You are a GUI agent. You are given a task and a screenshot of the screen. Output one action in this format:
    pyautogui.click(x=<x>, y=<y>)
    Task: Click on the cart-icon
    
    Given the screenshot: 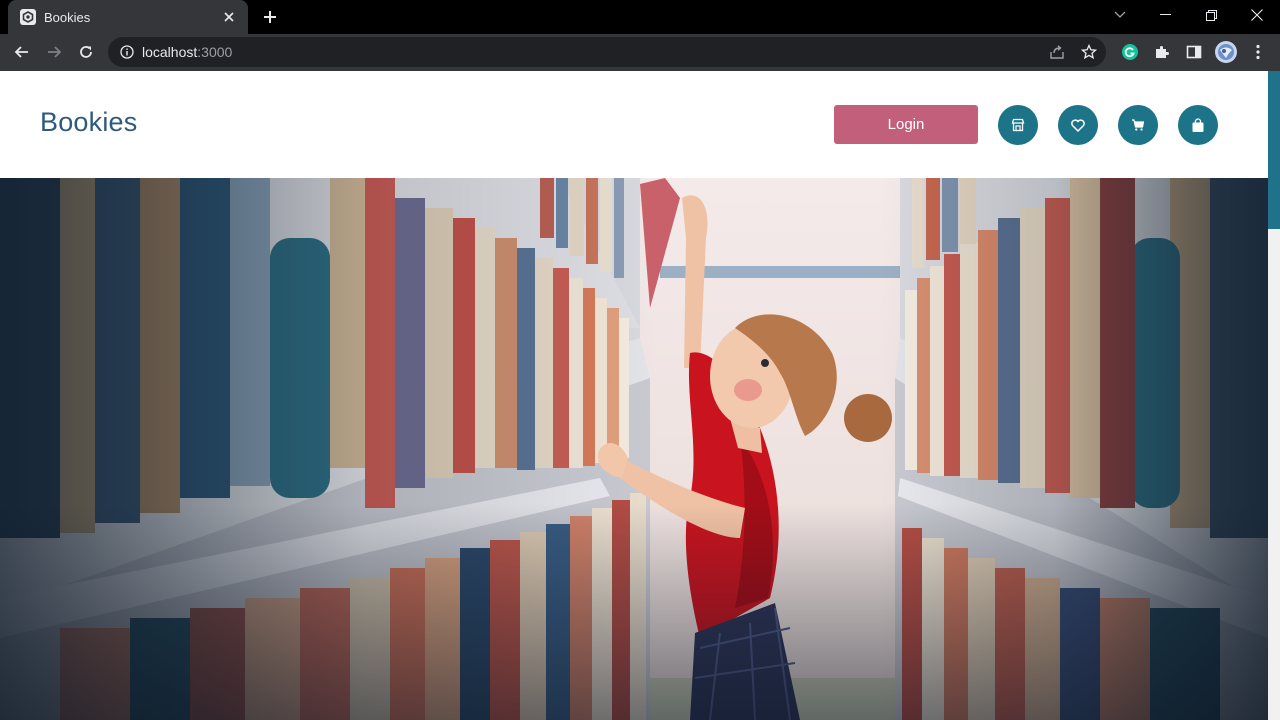 What is the action you would take?
    pyautogui.click(x=1138, y=125)
    